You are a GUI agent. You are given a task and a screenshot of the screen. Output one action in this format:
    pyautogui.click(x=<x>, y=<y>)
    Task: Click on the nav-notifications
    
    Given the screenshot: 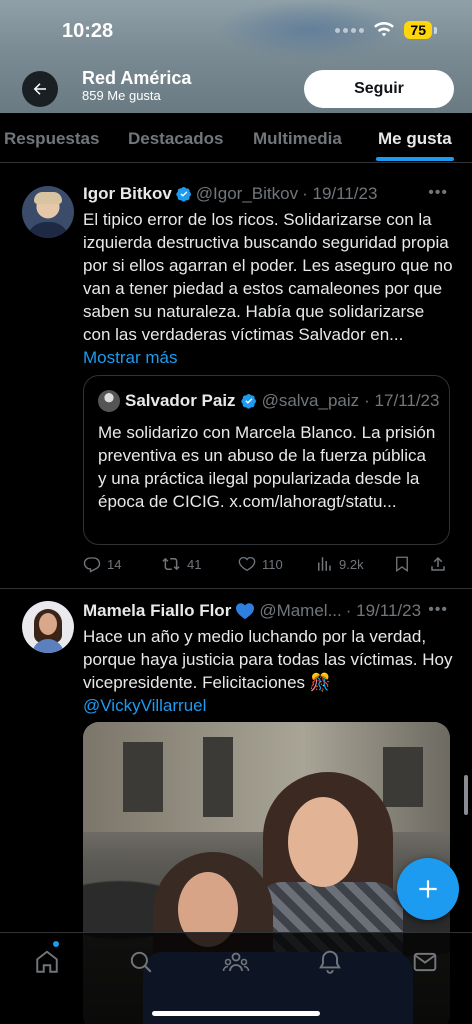 What is the action you would take?
    pyautogui.click(x=330, y=962)
    